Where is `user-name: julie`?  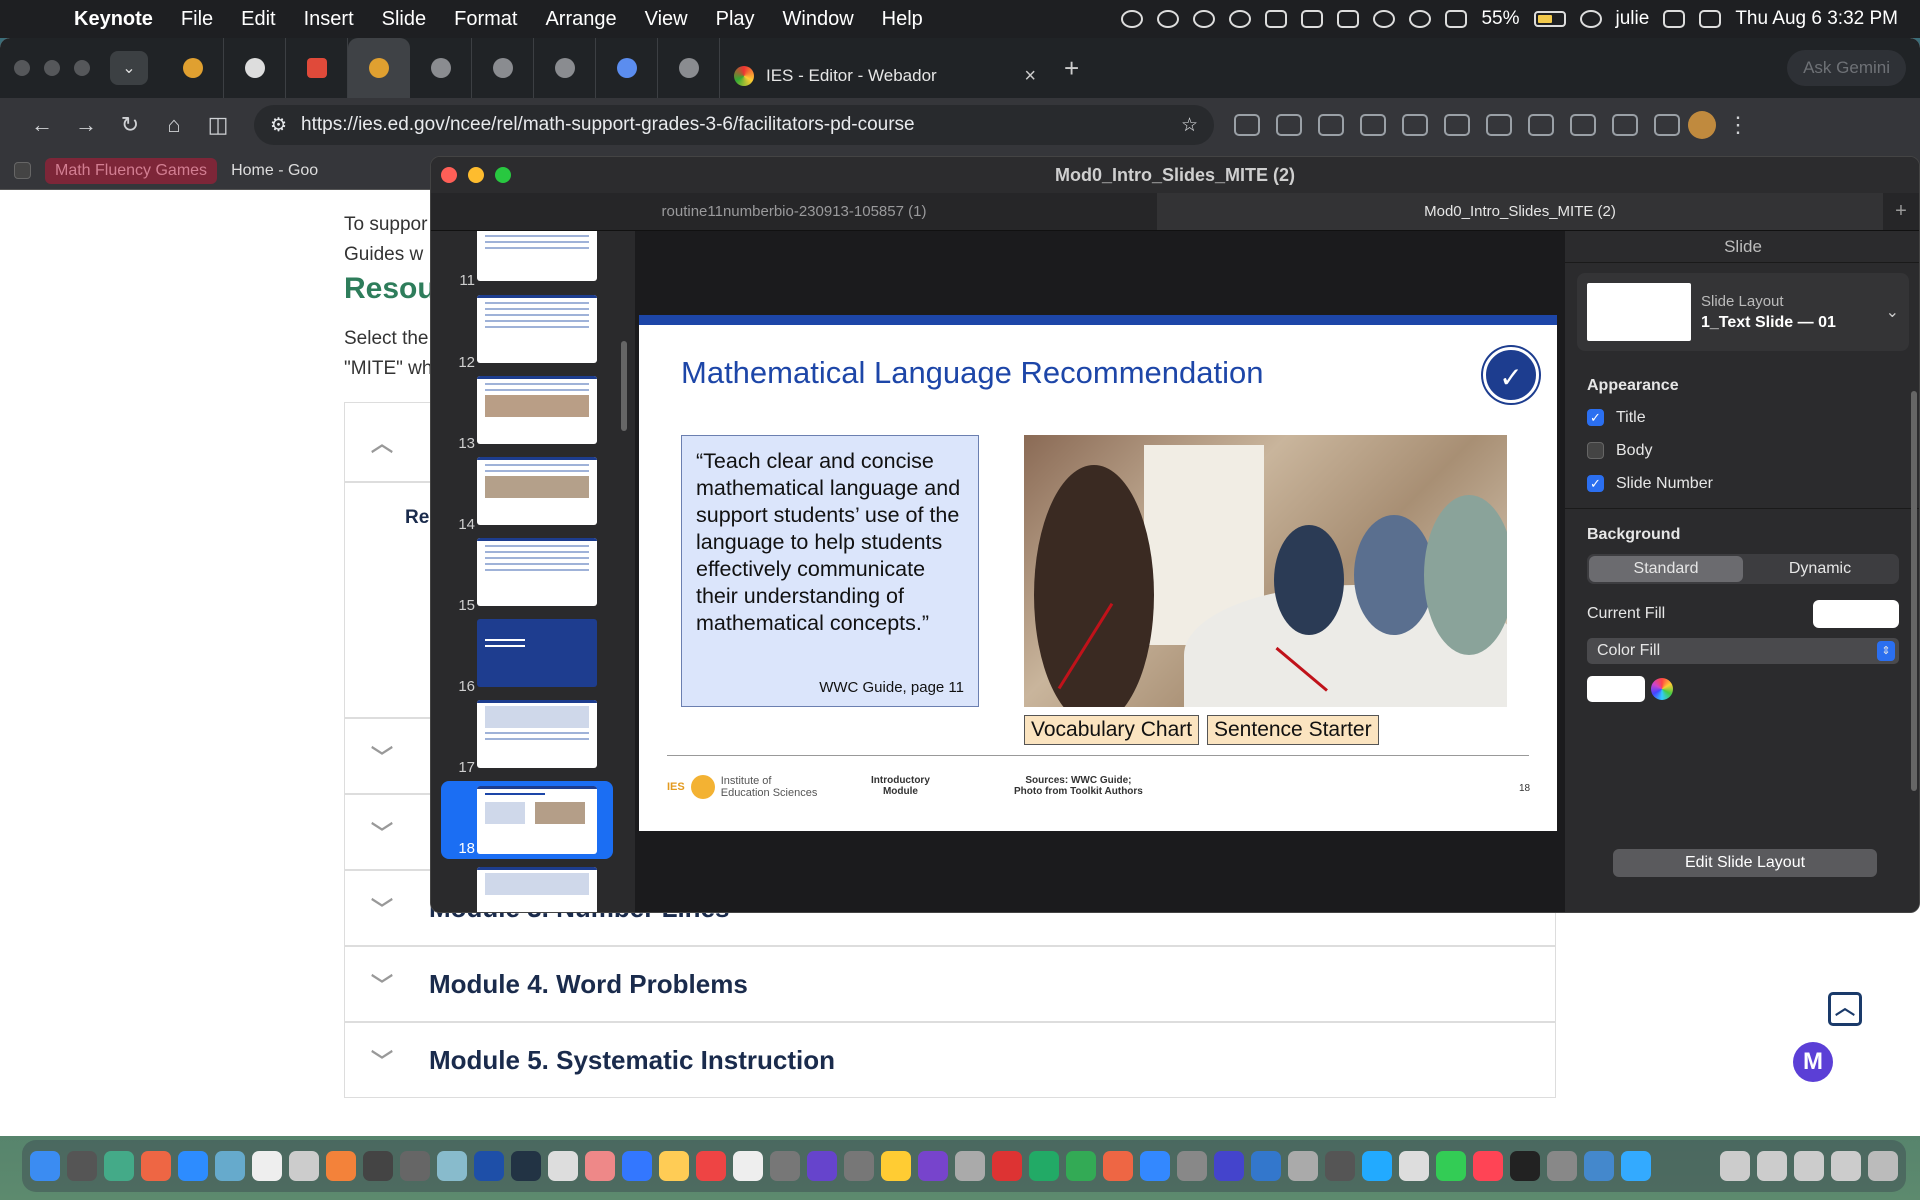 user-name: julie is located at coordinates (1633, 19).